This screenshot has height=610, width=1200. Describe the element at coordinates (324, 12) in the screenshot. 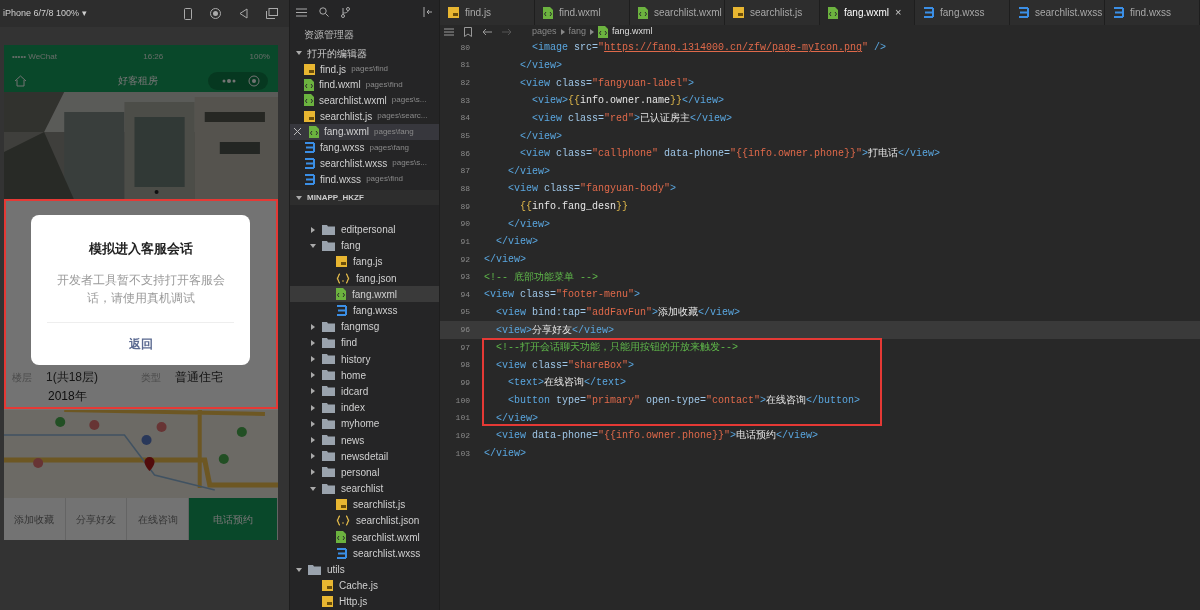

I see `search-icon` at that location.